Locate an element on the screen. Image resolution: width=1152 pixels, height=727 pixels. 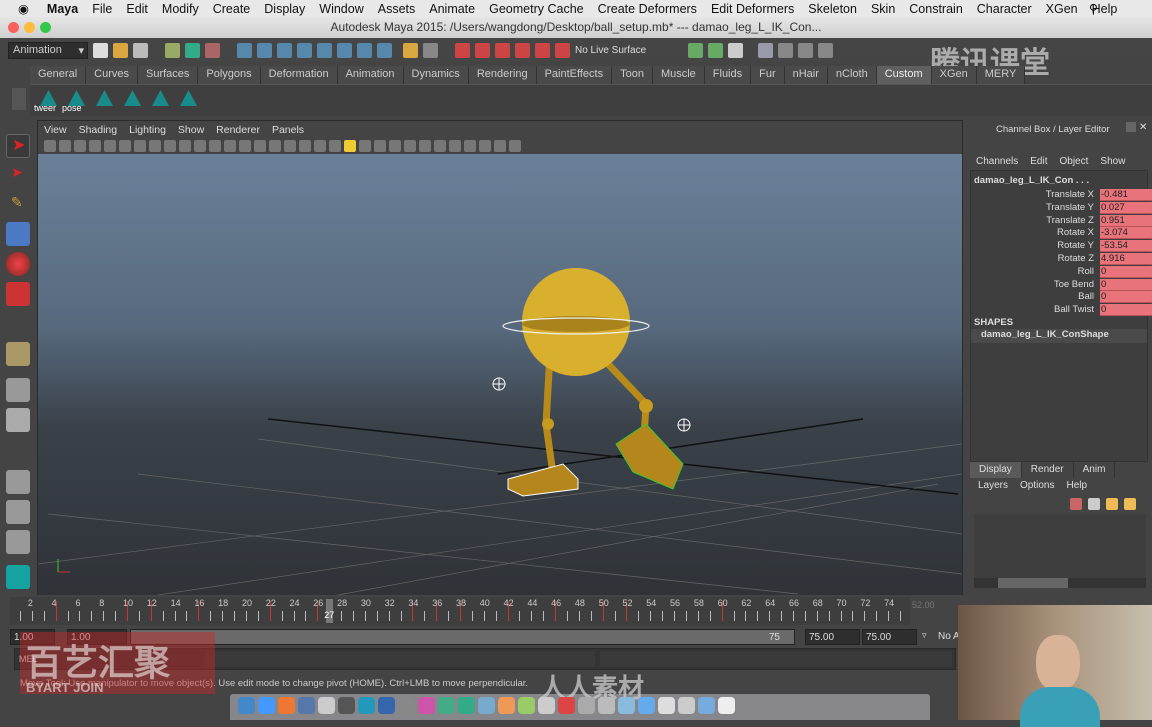
mode-selector: Animation ▾ is located at coordinates (48, 50).